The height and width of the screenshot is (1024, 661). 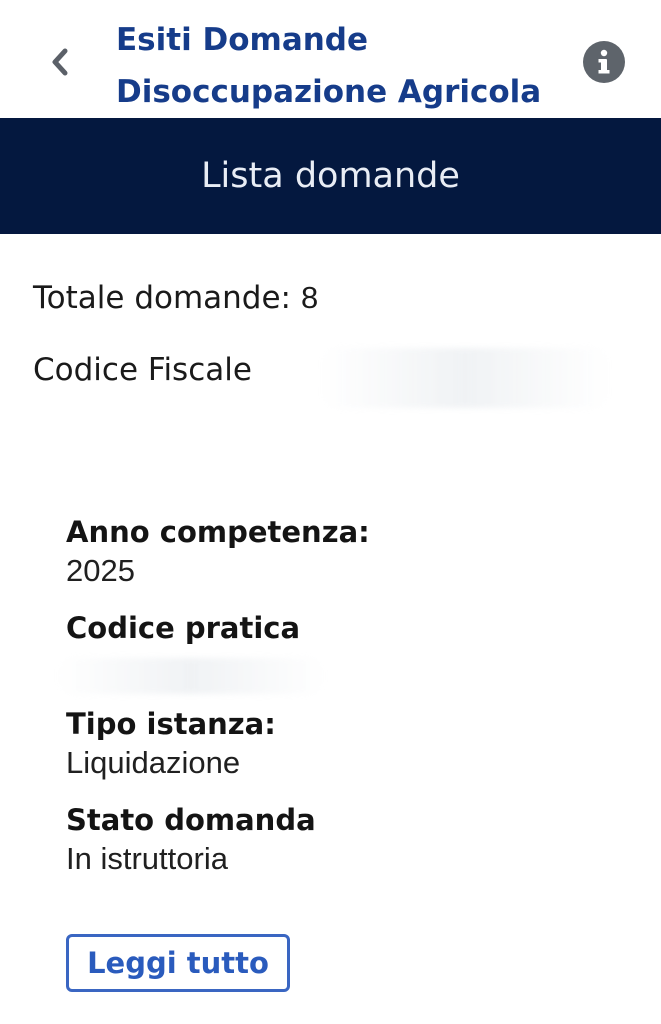 I want to click on codice-pratica-value-area, so click(x=341, y=676).